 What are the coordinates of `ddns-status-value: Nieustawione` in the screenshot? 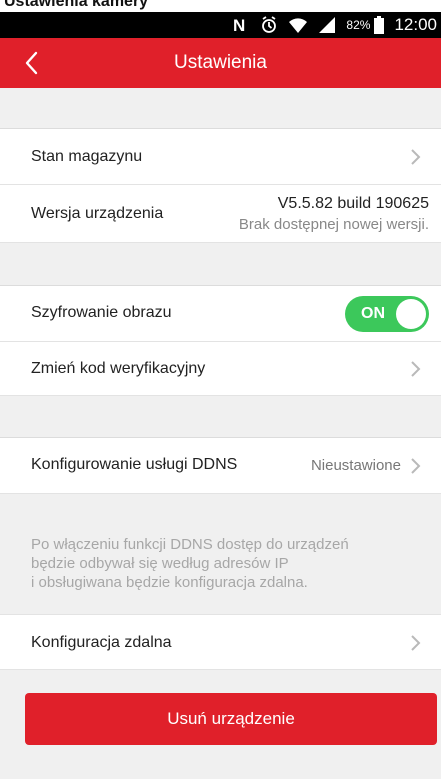 It's located at (355, 465).